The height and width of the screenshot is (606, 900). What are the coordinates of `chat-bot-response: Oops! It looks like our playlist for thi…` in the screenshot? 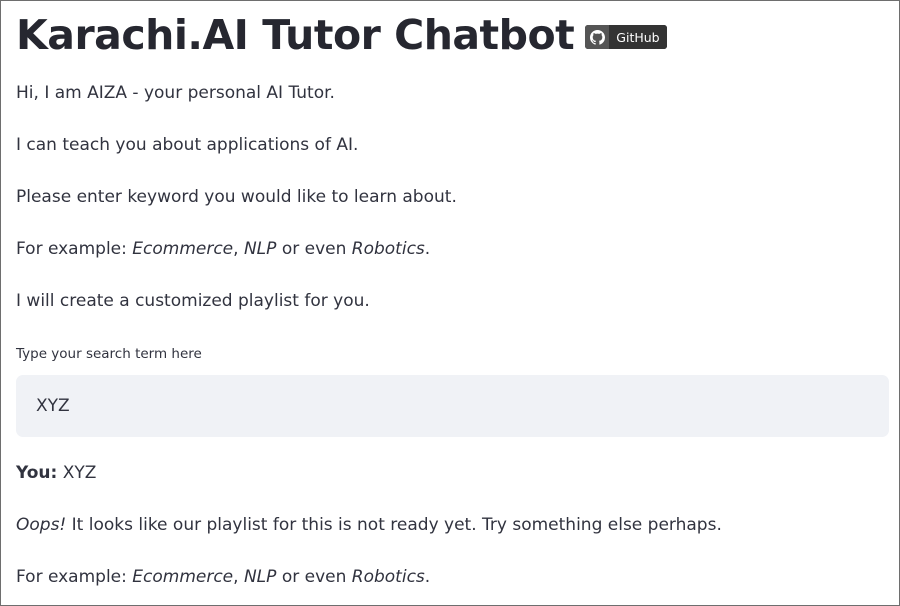 It's located at (369, 525).